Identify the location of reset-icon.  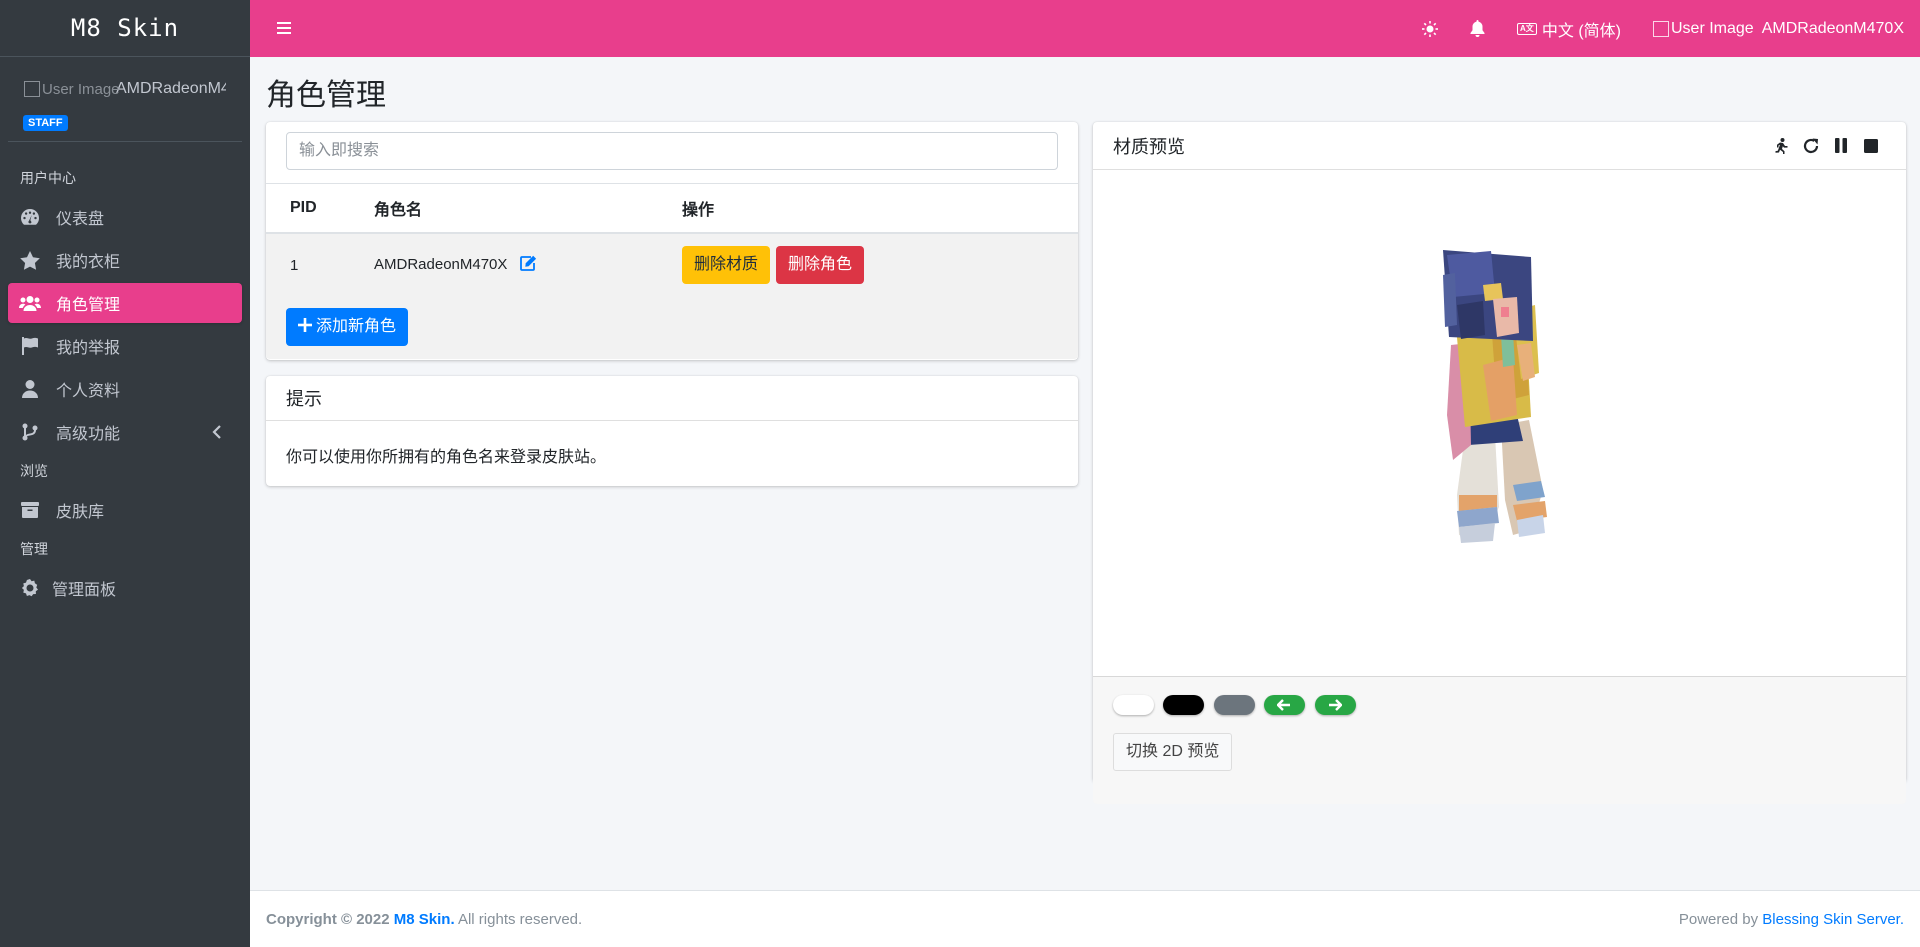
(1811, 146).